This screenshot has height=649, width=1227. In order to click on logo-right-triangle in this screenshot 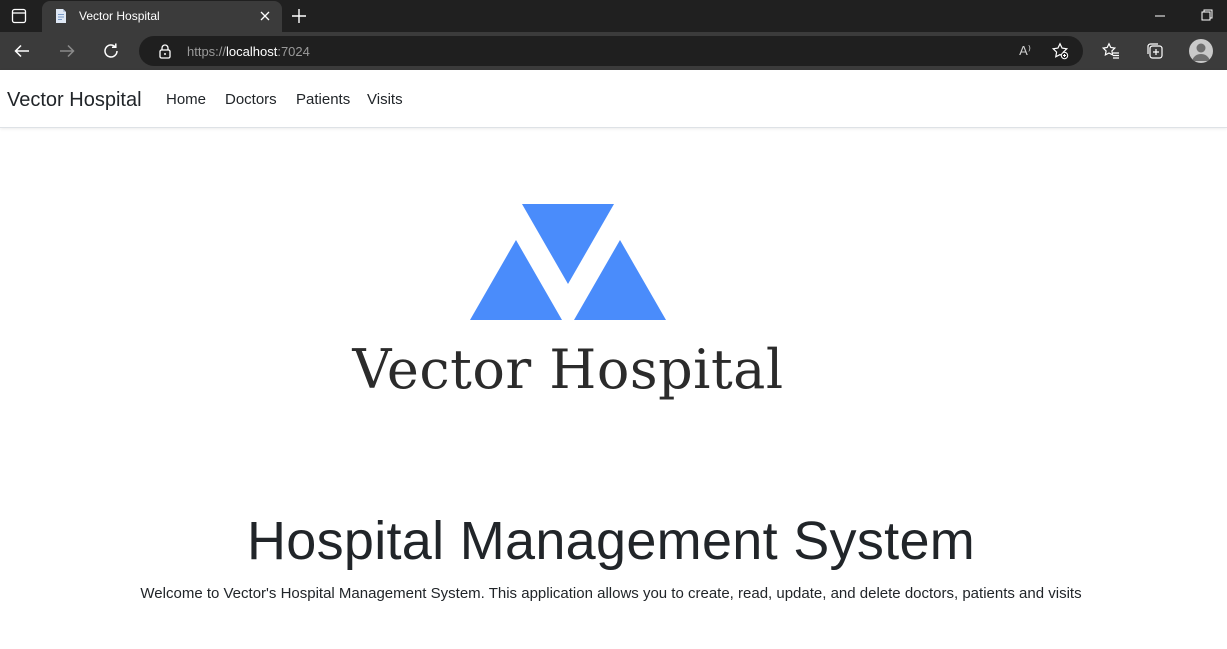, I will do `click(620, 280)`.